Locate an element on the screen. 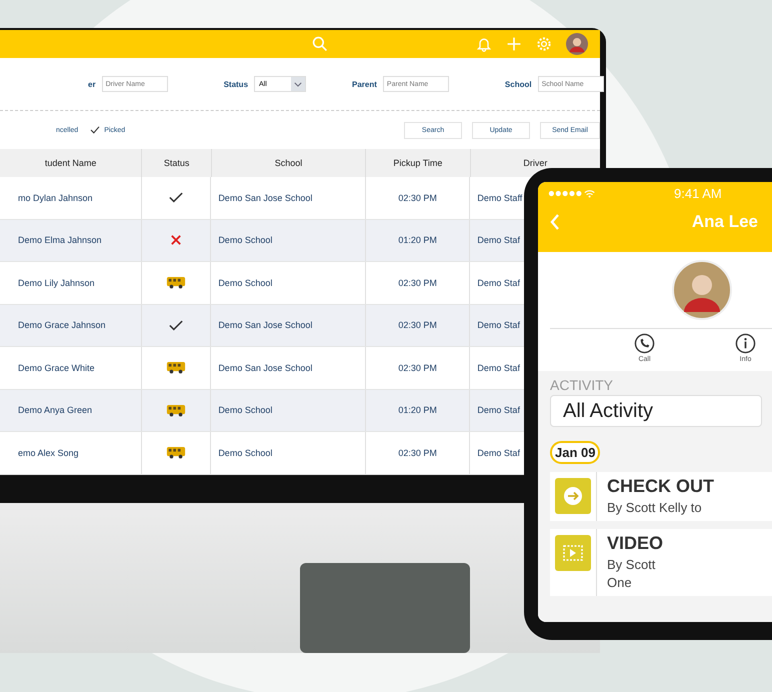  filter-label: School is located at coordinates (518, 84).